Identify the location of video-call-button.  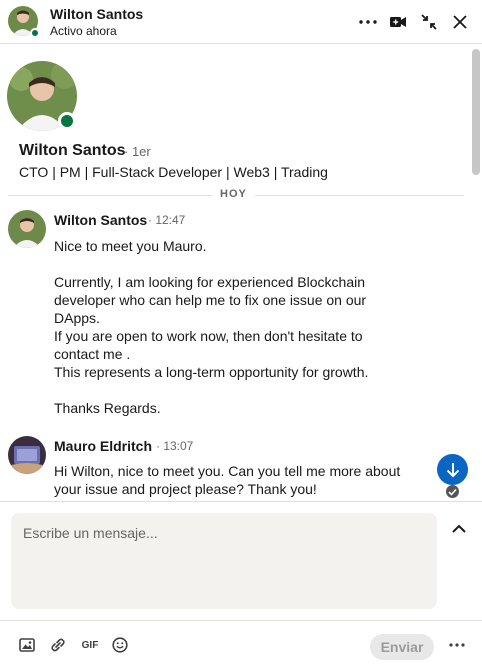
(398, 22).